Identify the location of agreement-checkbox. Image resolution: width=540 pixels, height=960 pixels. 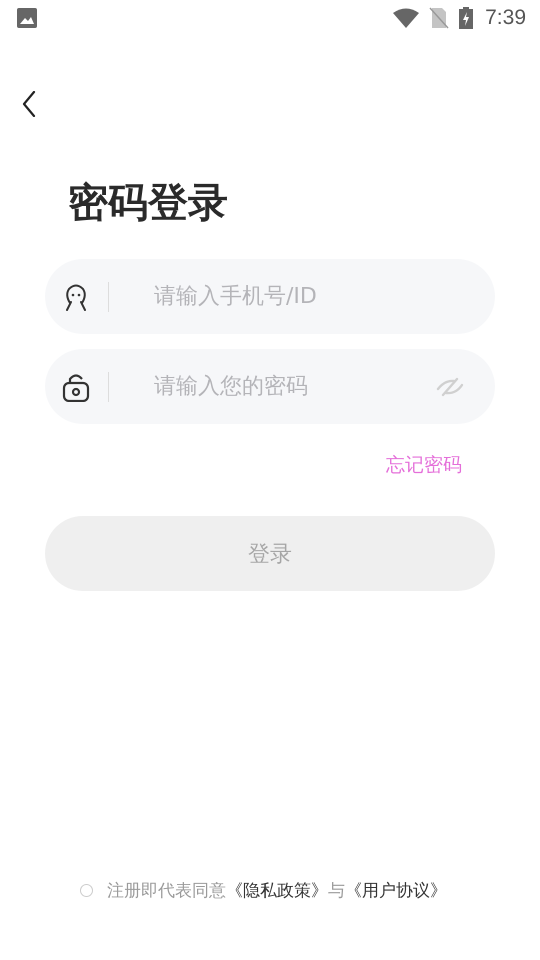
(86, 890).